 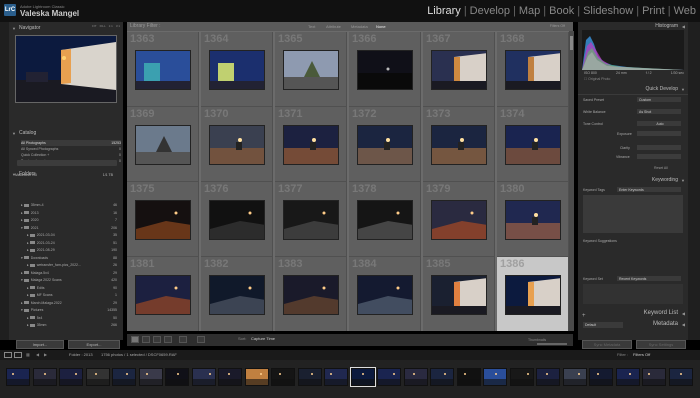 I want to click on grid-cell: 1374, so click(x=533, y=144).